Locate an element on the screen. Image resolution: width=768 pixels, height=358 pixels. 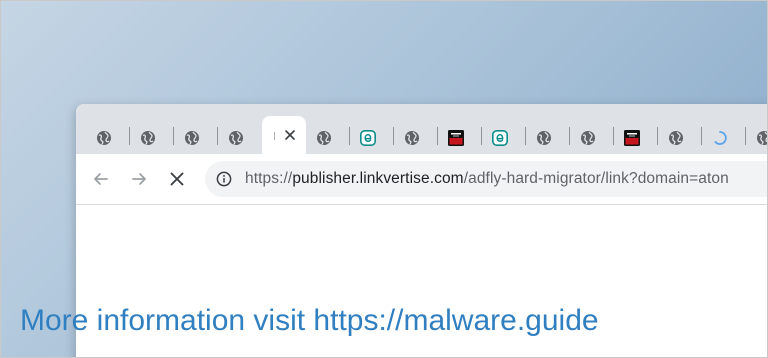
forward-arrow-icon is located at coordinates (139, 179).